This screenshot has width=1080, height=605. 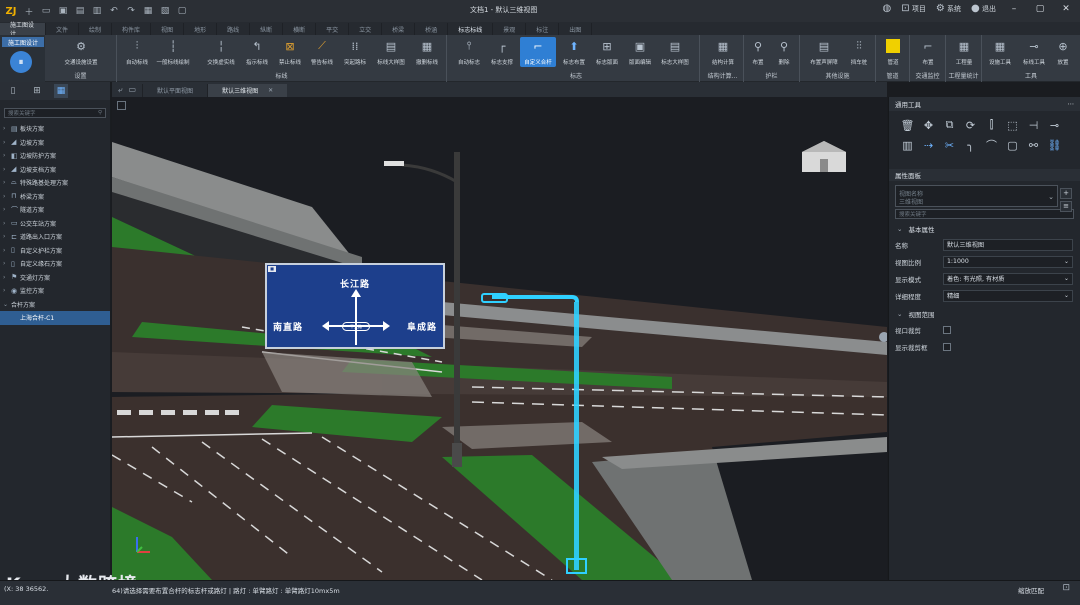 What do you see at coordinates (174, 90) in the screenshot?
I see `tab-plan-view: 默认平面视图` at bounding box center [174, 90].